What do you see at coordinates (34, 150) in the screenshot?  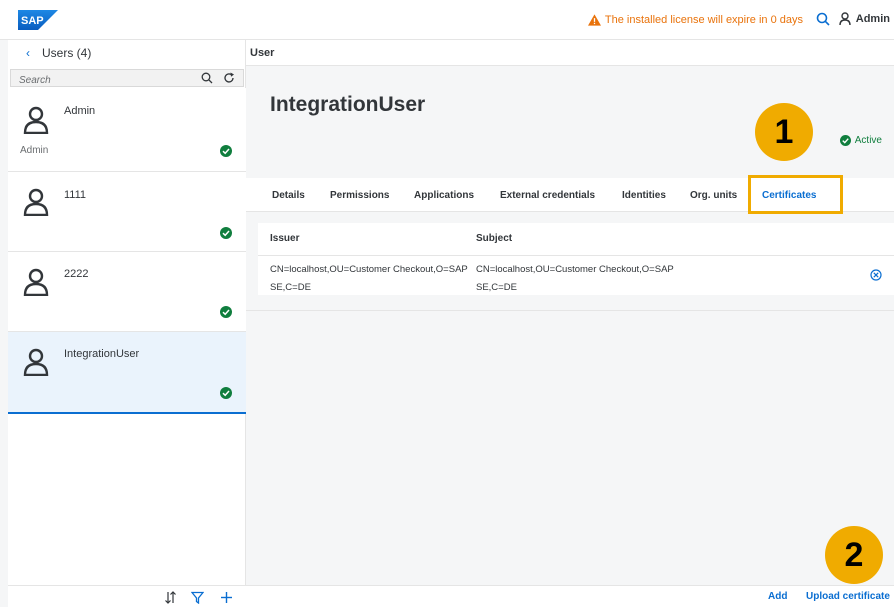 I see `user-subtitle: Admin` at bounding box center [34, 150].